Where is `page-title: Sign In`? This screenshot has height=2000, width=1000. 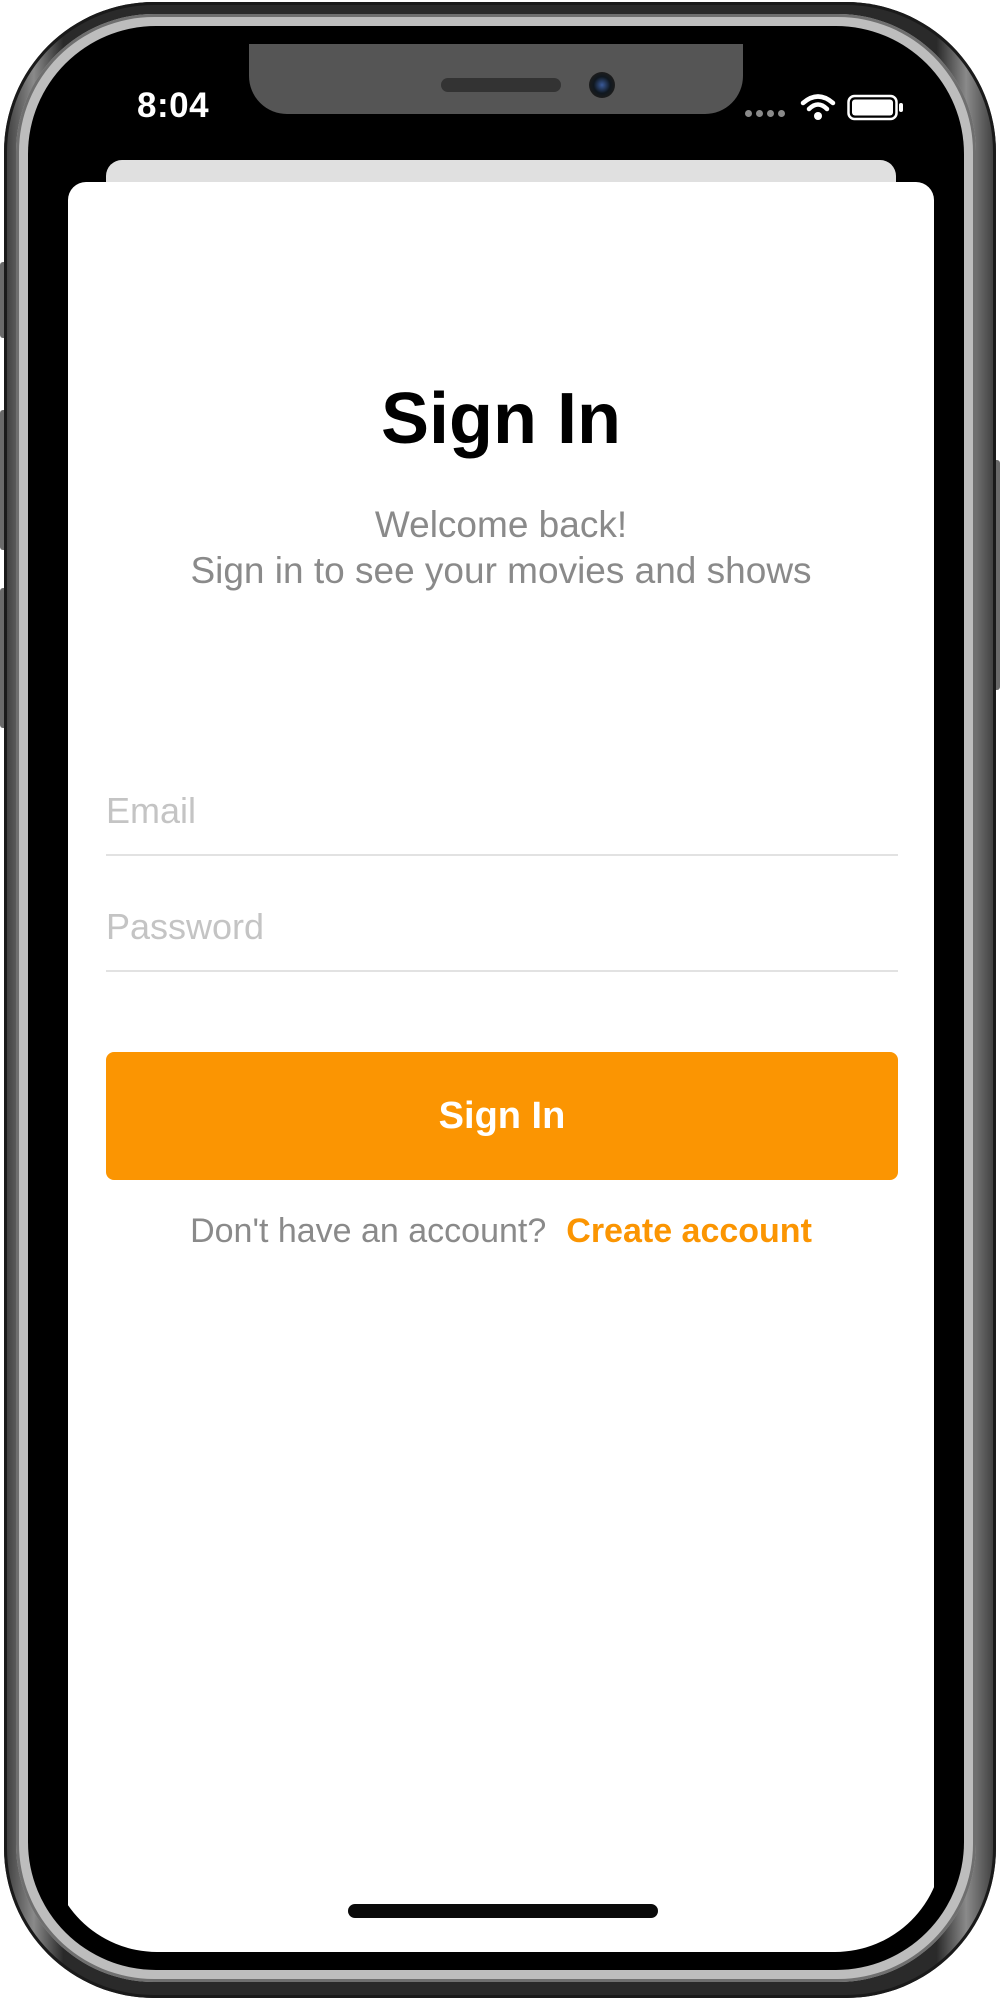
page-title: Sign In is located at coordinates (501, 419).